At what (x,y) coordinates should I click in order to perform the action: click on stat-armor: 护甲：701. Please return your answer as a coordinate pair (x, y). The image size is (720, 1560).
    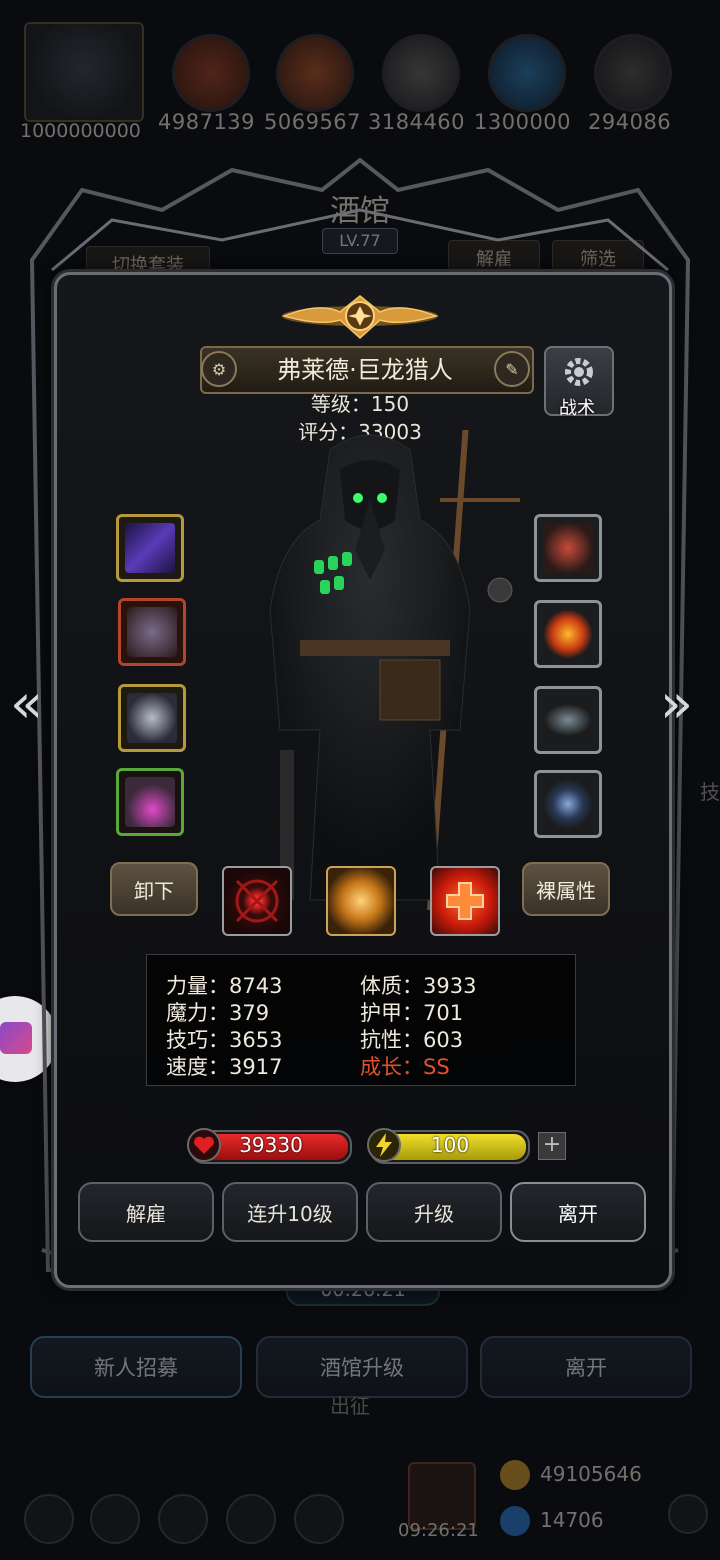
    Looking at the image, I should click on (412, 1013).